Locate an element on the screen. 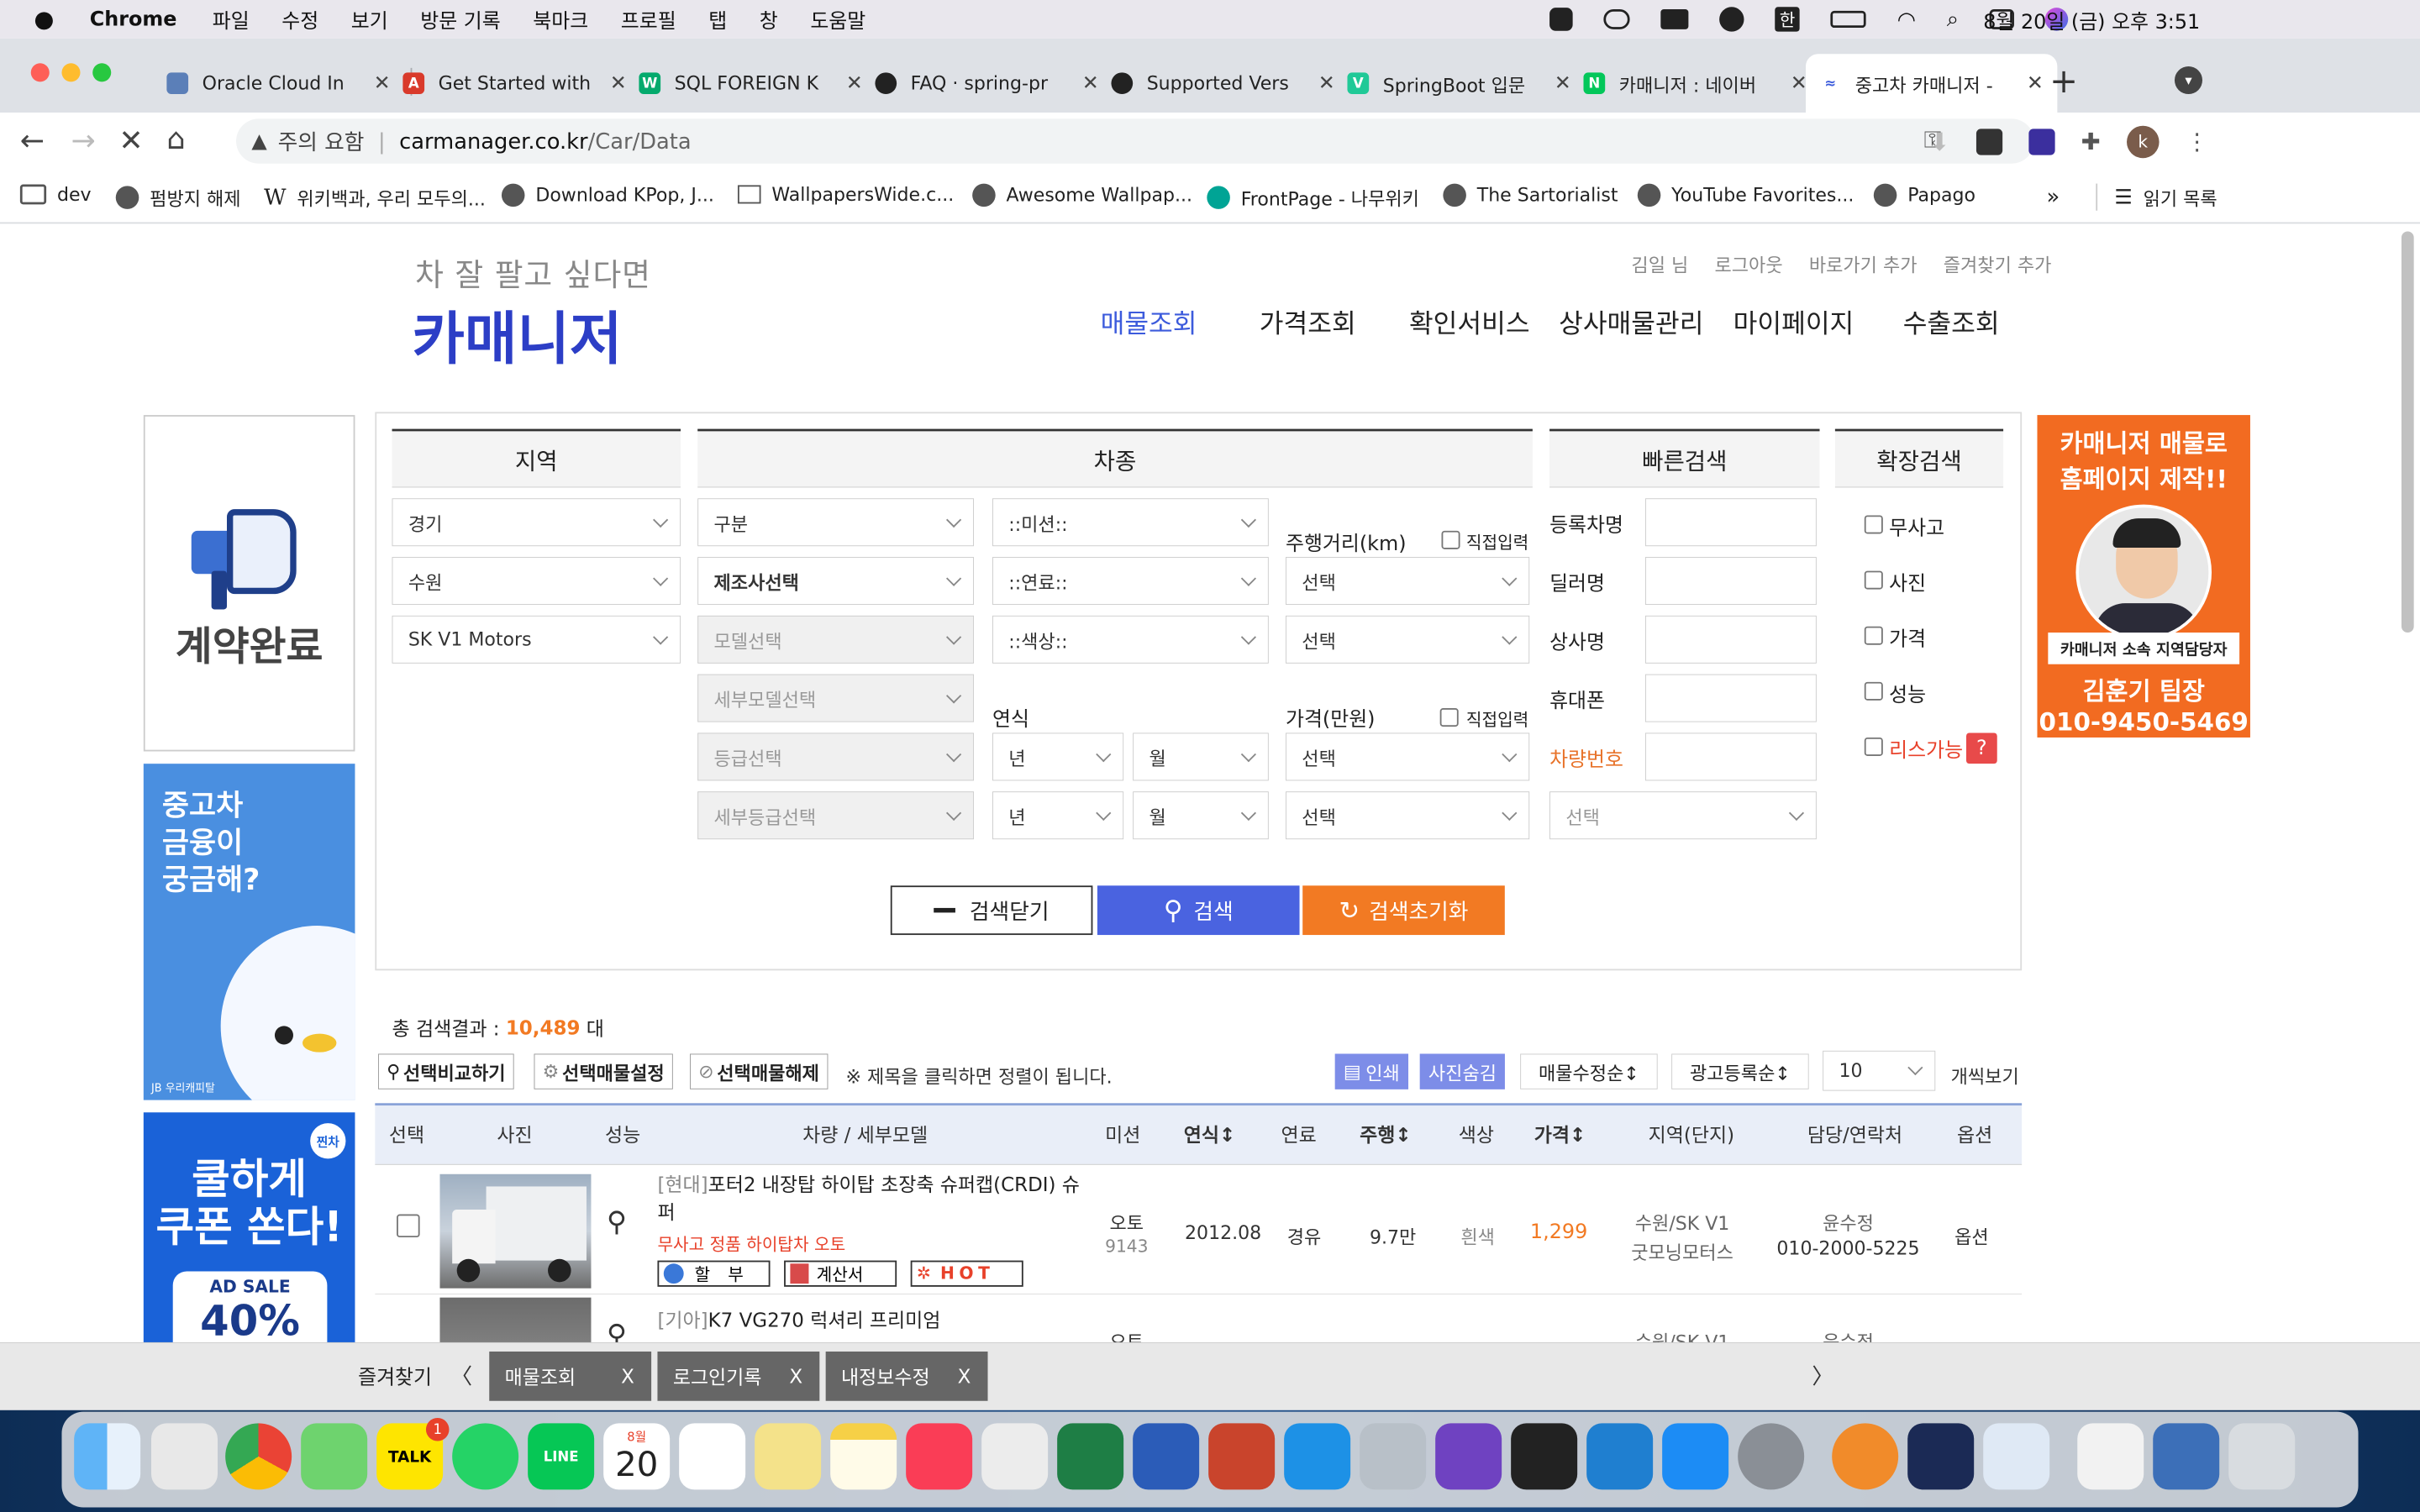 This screenshot has height=1512, width=2420. price-direct-checkbox is located at coordinates (1449, 717).